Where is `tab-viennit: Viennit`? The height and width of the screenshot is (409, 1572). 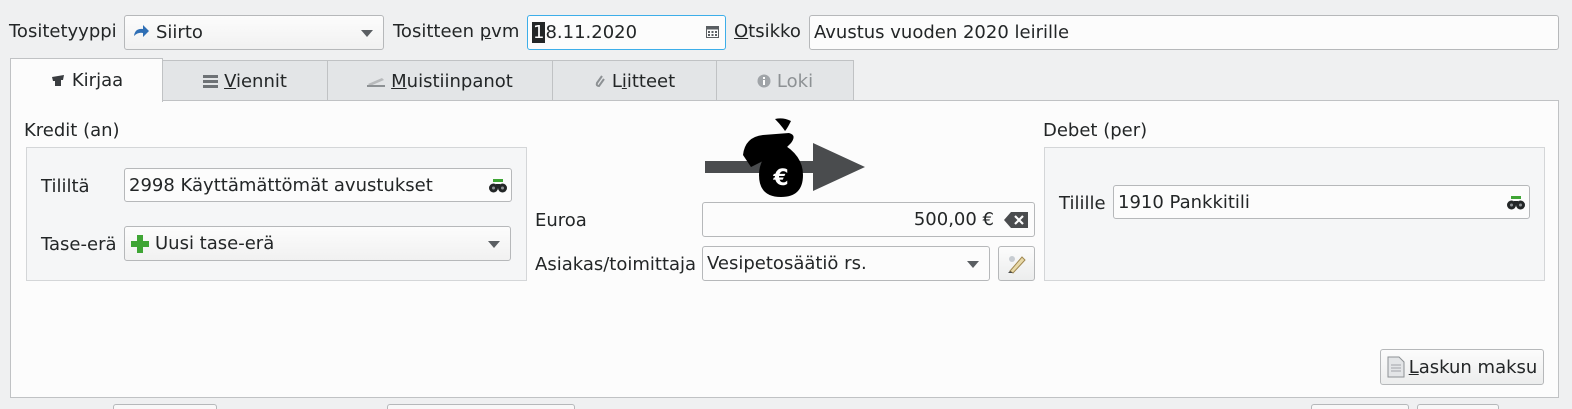
tab-viennit: Viennit is located at coordinates (245, 80).